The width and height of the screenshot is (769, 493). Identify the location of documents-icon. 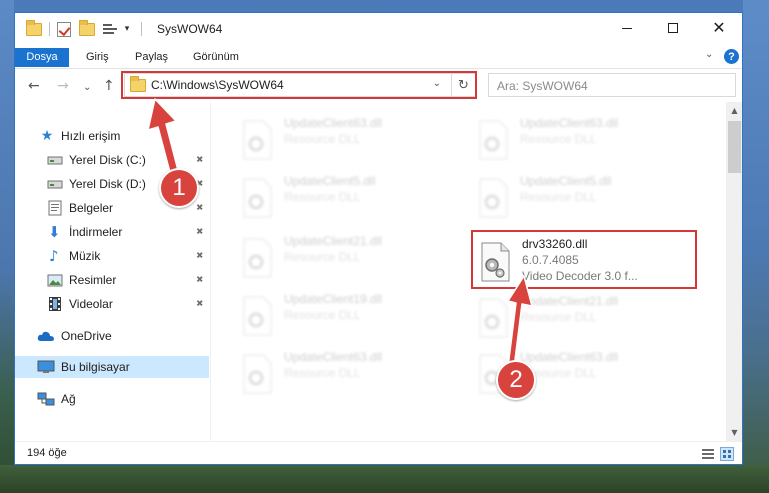
(55, 208).